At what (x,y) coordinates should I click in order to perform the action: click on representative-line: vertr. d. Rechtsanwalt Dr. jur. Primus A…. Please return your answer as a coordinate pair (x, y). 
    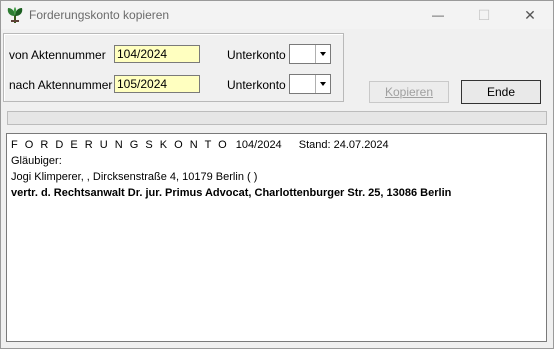
    Looking at the image, I should click on (231, 193).